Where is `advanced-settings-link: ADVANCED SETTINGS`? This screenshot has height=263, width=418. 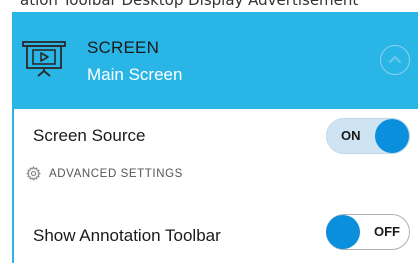 advanced-settings-link: ADVANCED SETTINGS is located at coordinates (104, 173).